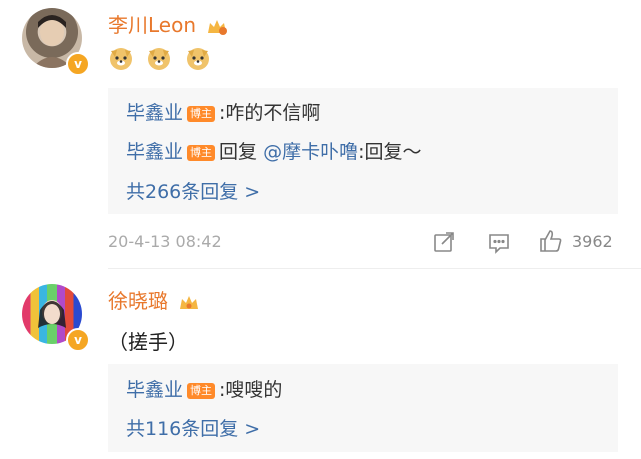 The image size is (641, 459). Describe the element at coordinates (390, 152) in the screenshot. I see `reply-text: :回复～` at that location.